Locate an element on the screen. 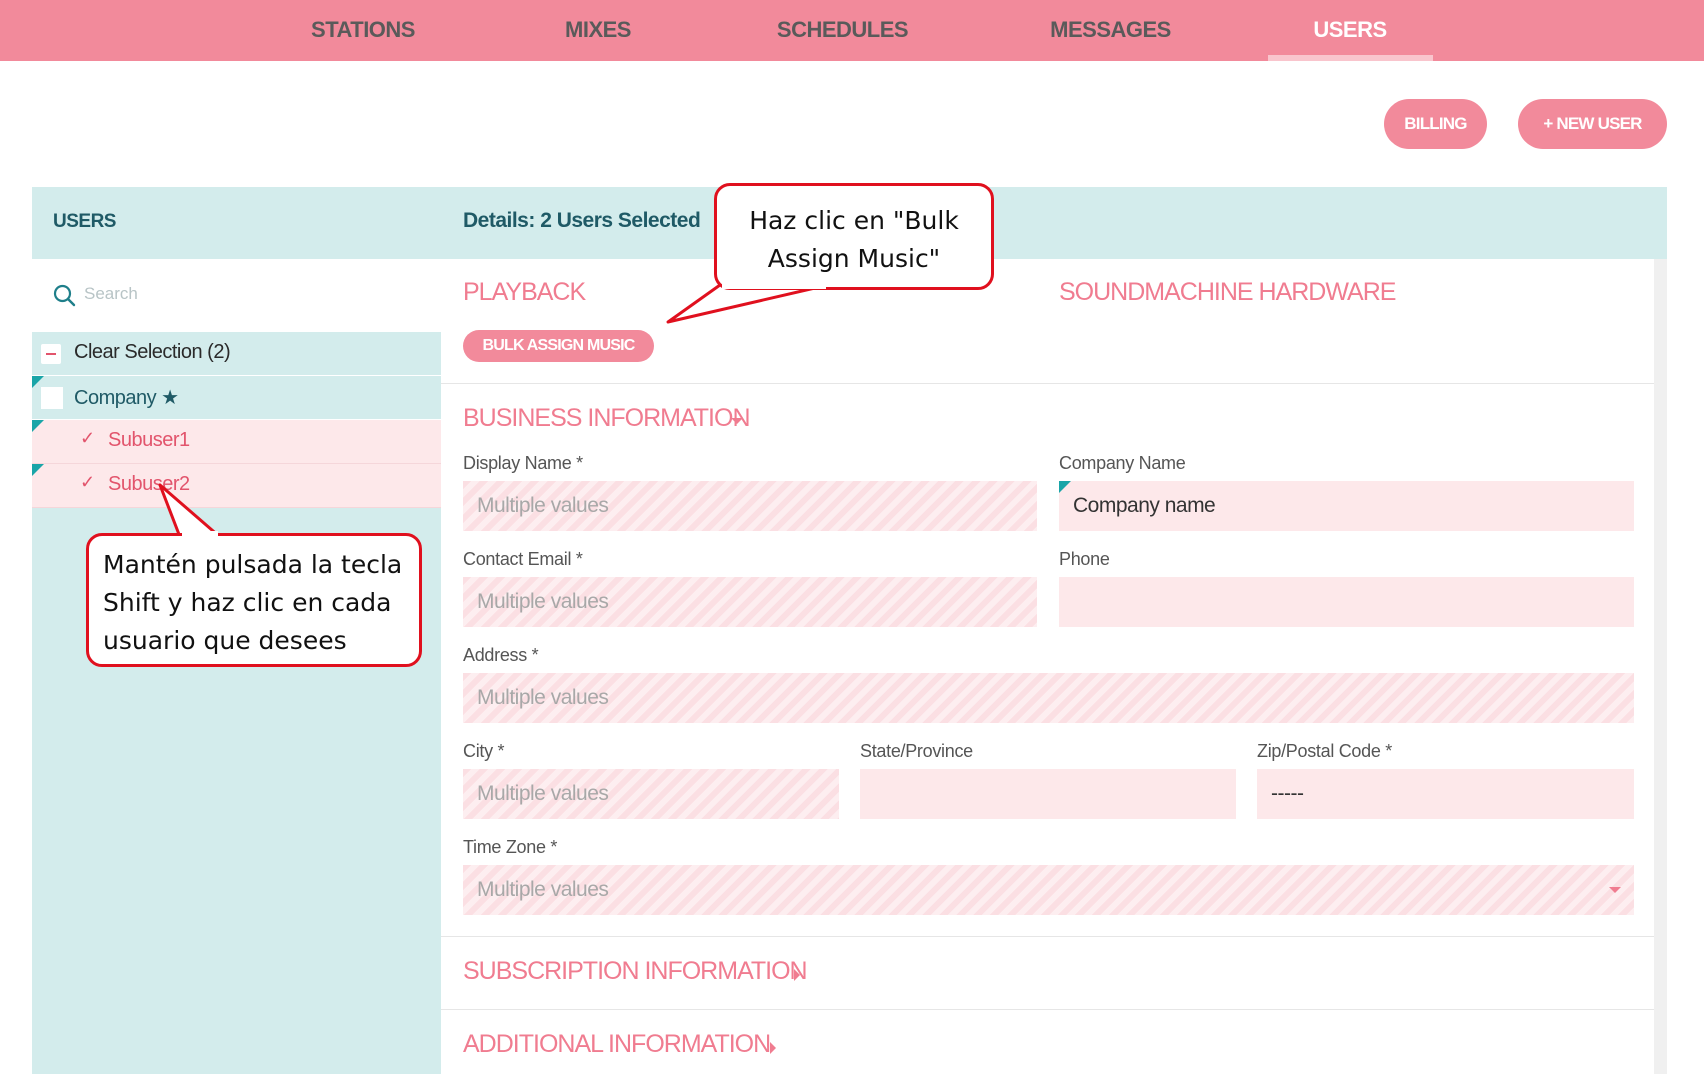 The image size is (1704, 1074). business-info-toggle: BUSINESS INFORMATION is located at coordinates (607, 418).